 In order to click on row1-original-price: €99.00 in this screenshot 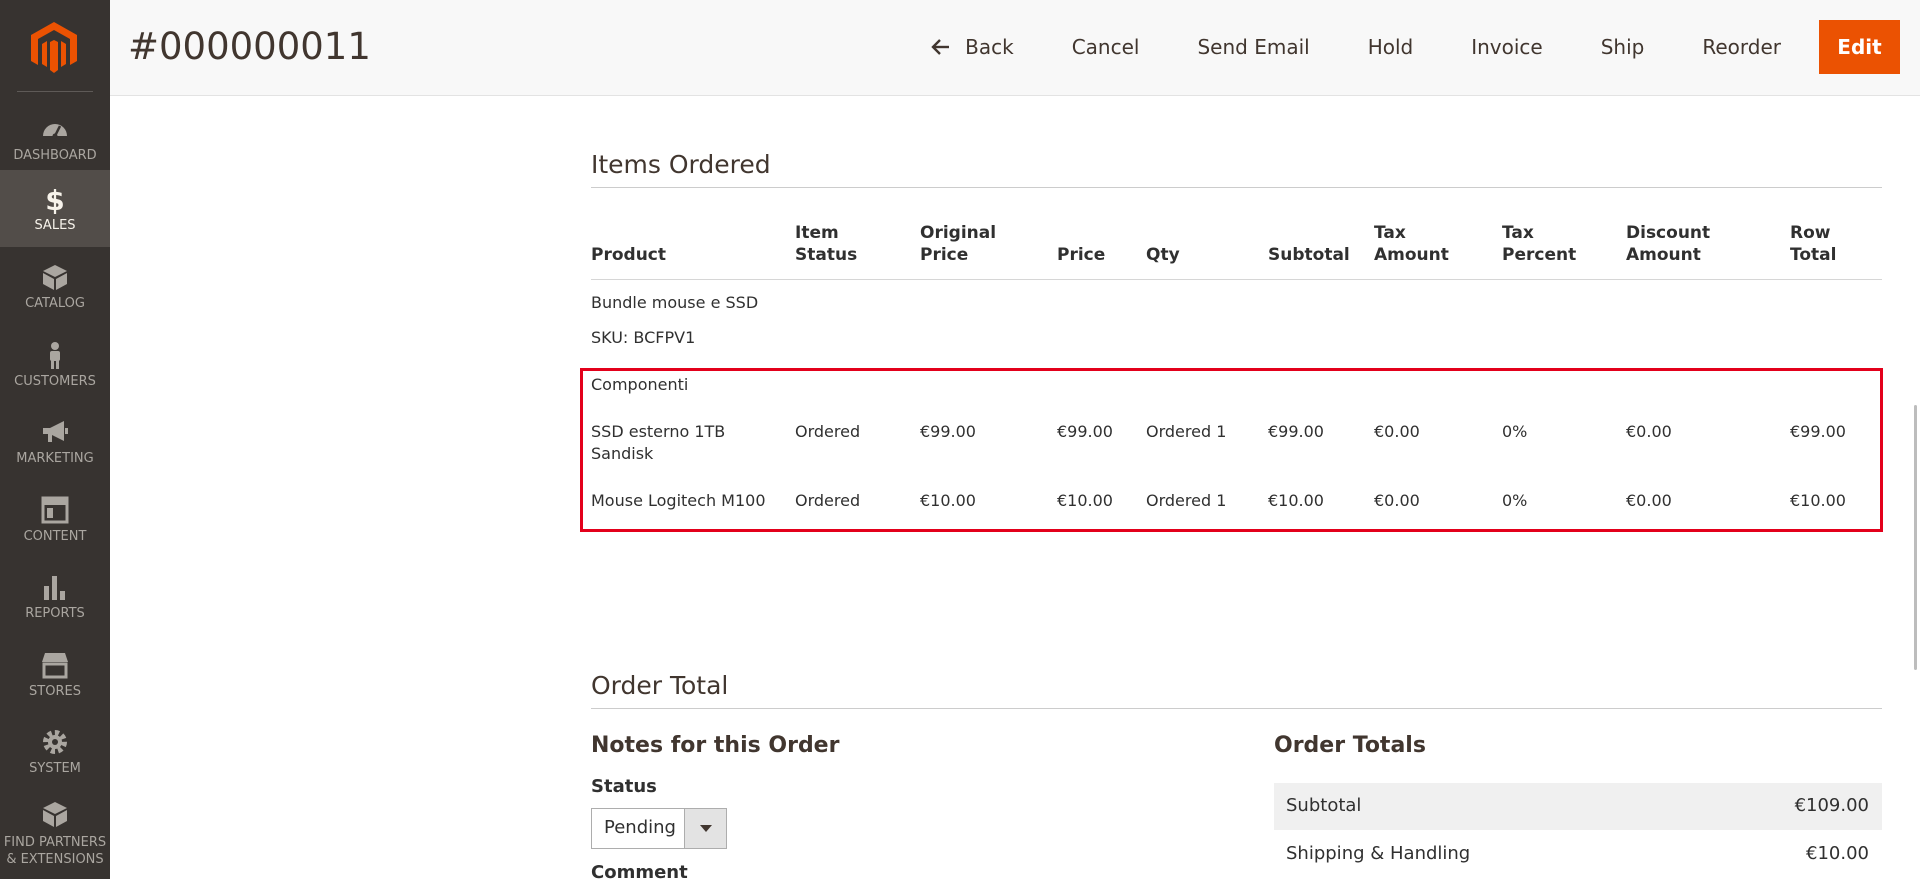, I will do `click(948, 431)`.